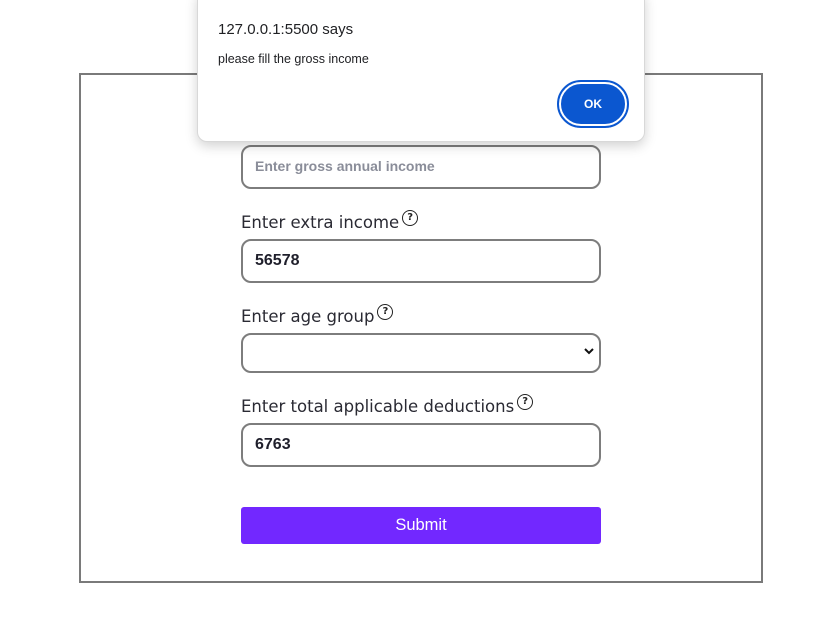  I want to click on age-group-select, so click(421, 353).